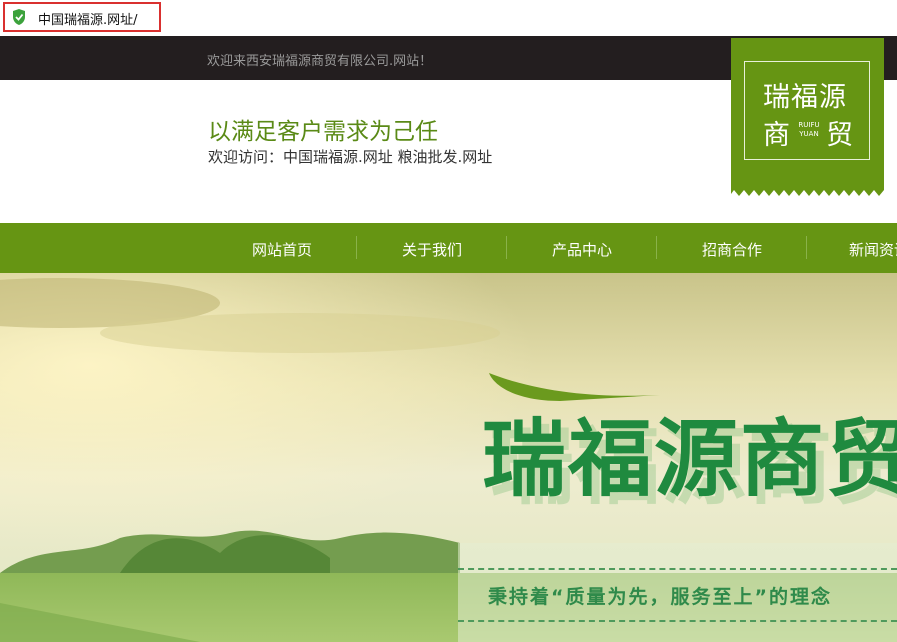 The height and width of the screenshot is (642, 897). I want to click on nav-item-cooperation: 招商合作, so click(732, 249).